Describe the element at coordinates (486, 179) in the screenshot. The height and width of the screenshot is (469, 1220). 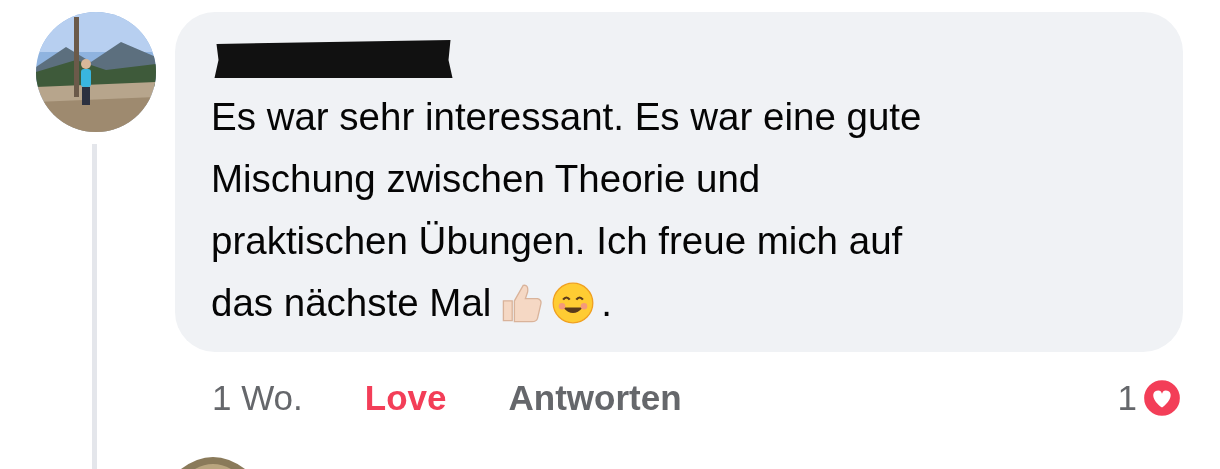
I see `comment-text-line: Mischung zwischen Theorie und` at that location.